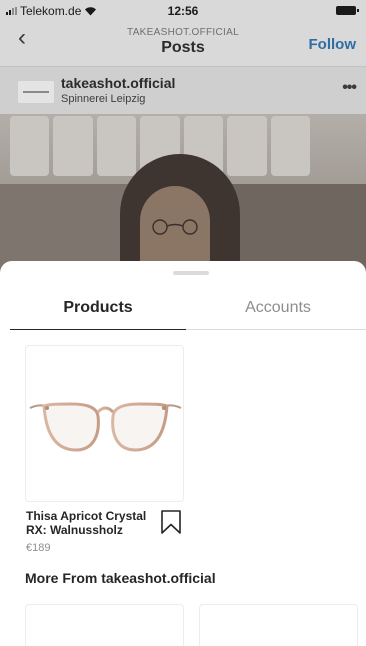 The height and width of the screenshot is (646, 366). I want to click on status-time: 12:56, so click(183, 11).